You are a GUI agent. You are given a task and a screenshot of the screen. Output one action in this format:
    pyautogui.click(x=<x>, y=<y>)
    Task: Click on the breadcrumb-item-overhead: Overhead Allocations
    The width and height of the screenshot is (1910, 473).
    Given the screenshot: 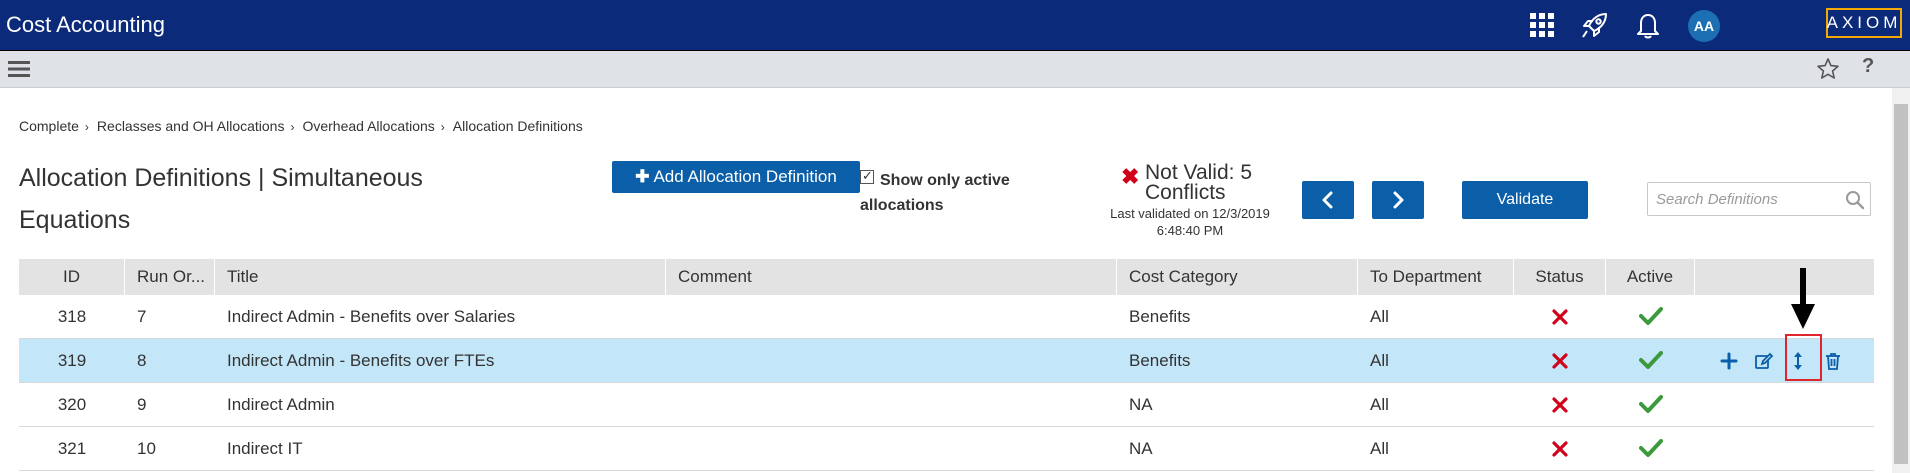 What is the action you would take?
    pyautogui.click(x=368, y=126)
    